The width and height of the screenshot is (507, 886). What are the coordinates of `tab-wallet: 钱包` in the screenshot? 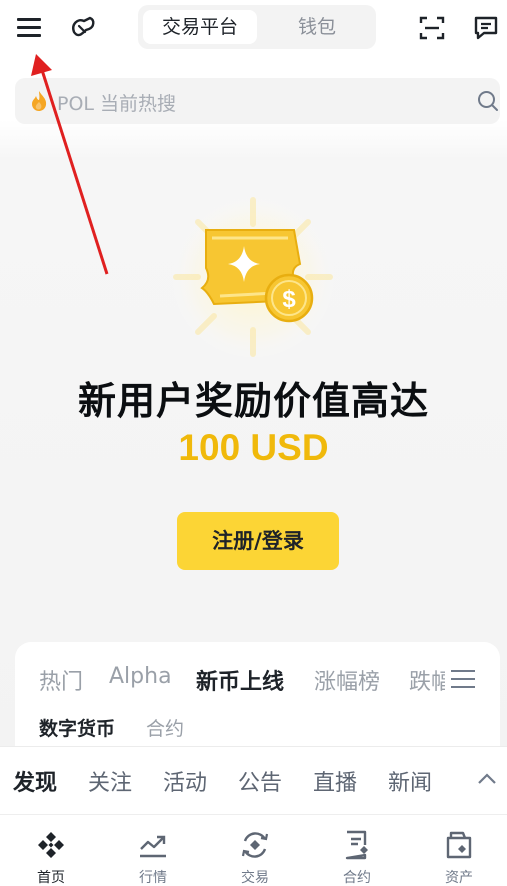 It's located at (317, 27).